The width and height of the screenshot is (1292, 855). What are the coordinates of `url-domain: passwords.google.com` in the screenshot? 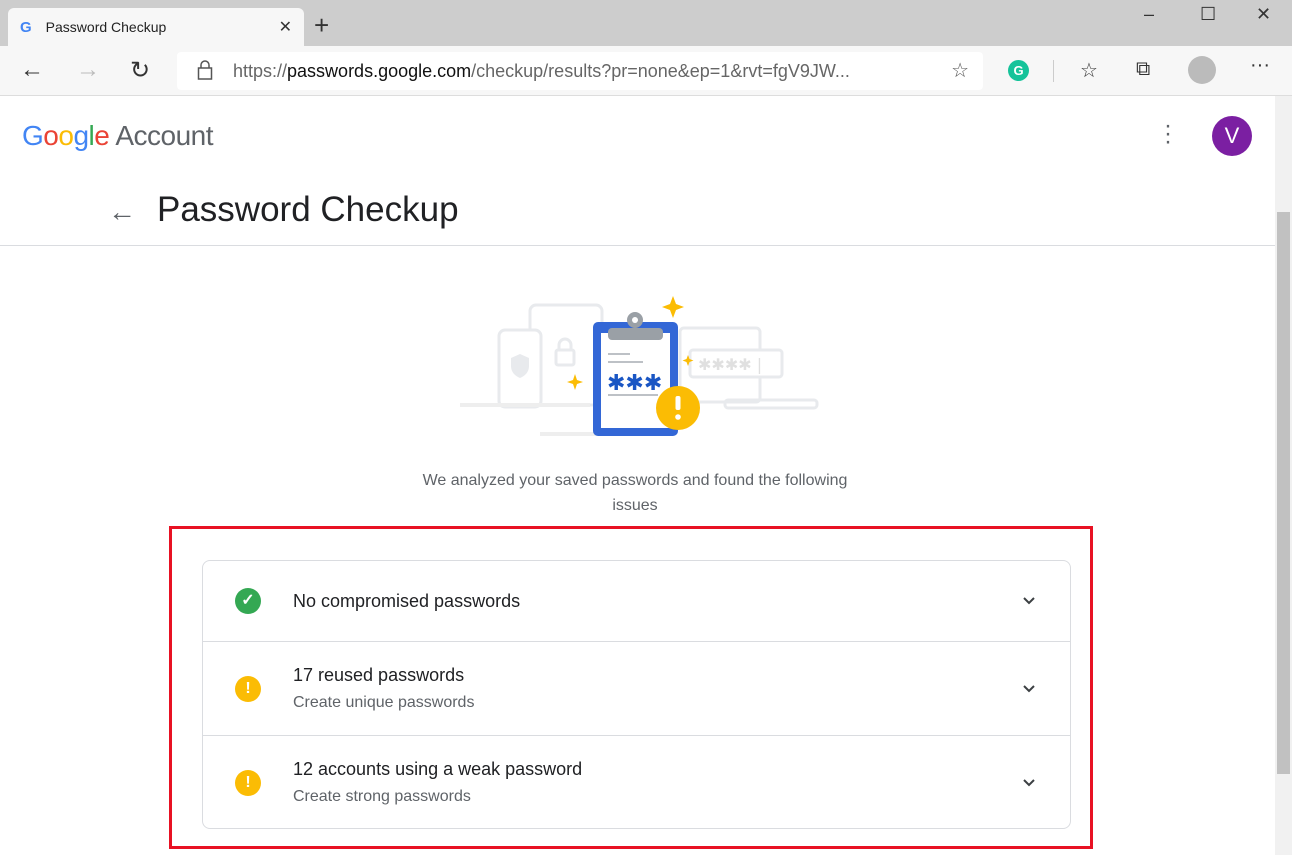 It's located at (379, 70).